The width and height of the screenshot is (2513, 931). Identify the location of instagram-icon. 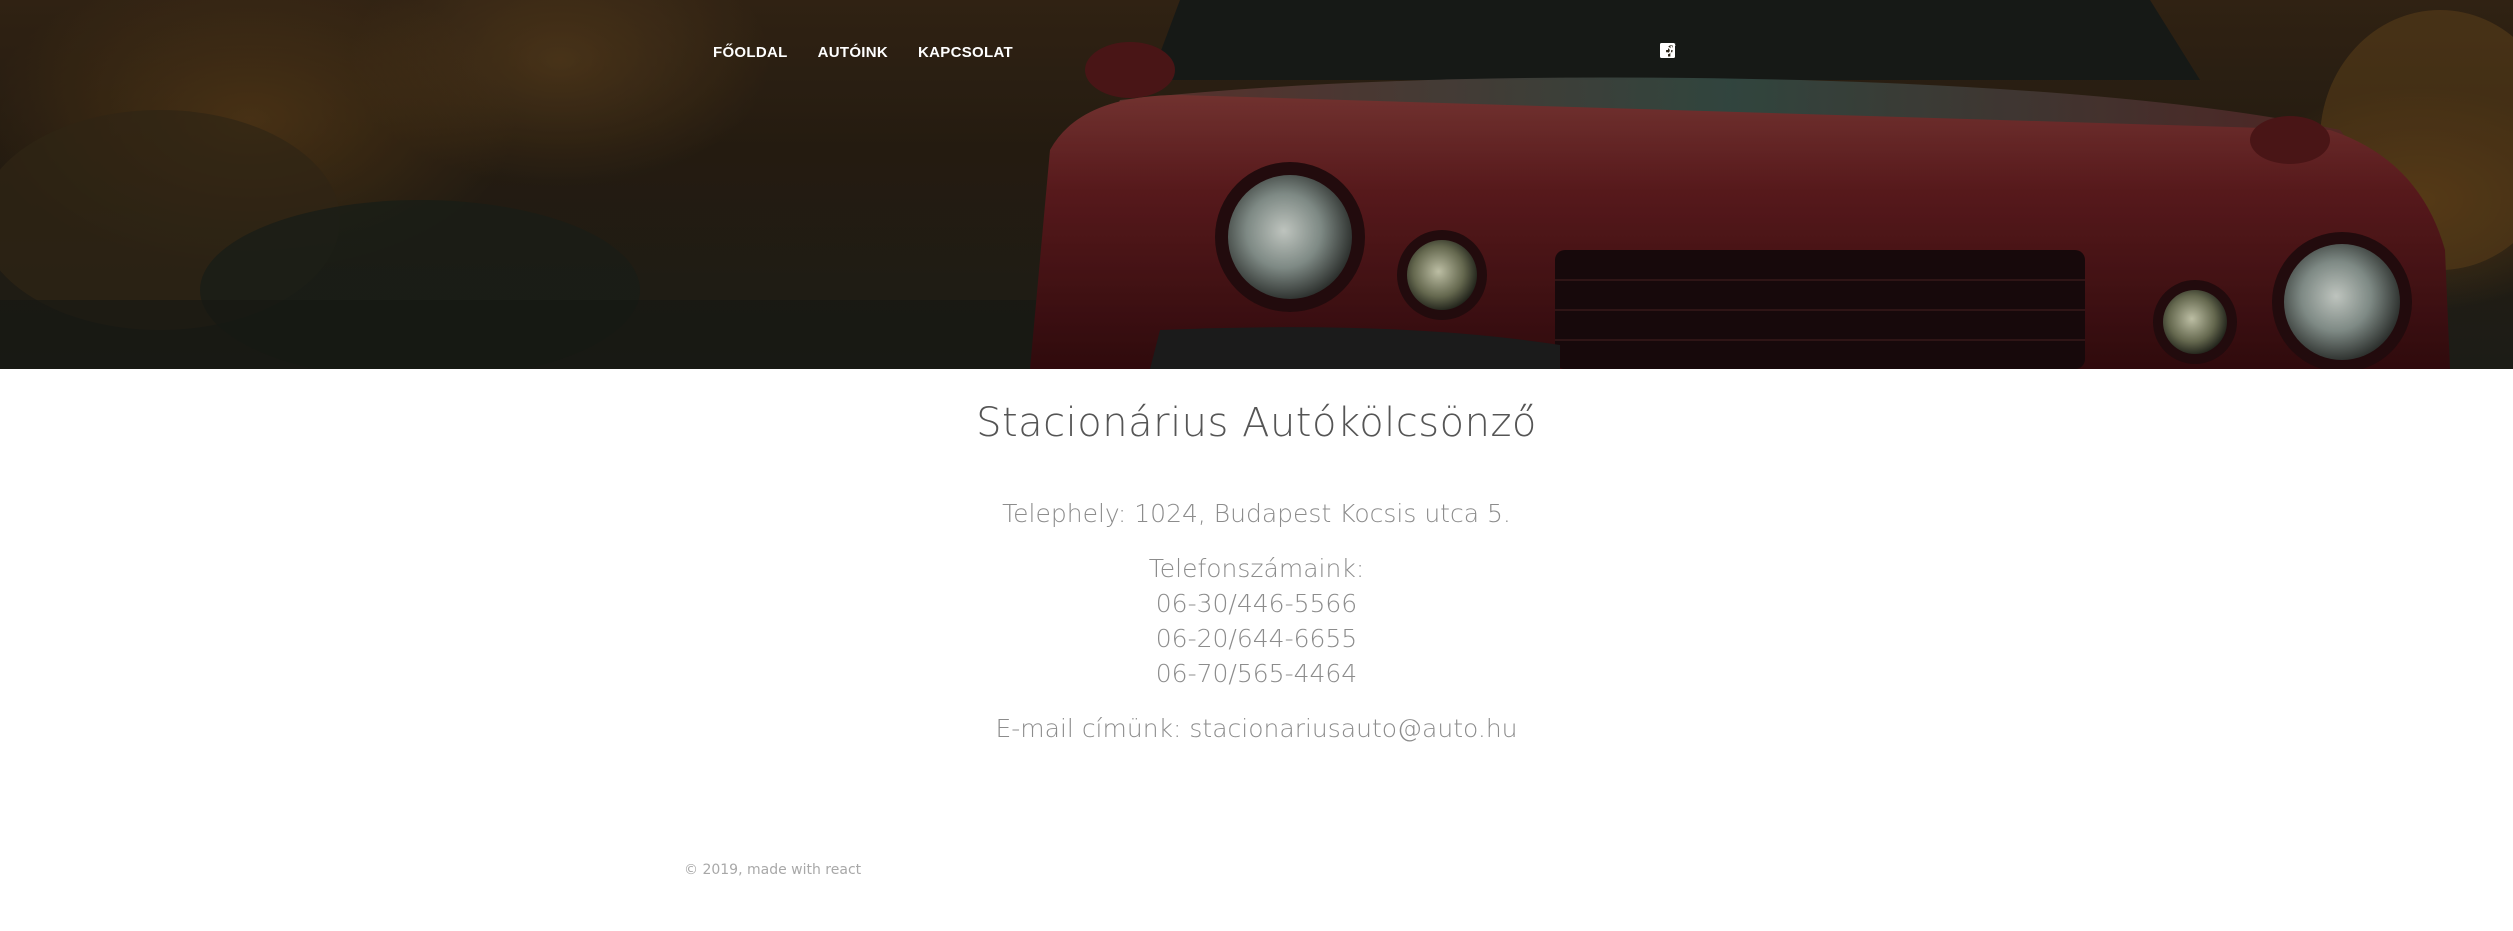
(1724, 53).